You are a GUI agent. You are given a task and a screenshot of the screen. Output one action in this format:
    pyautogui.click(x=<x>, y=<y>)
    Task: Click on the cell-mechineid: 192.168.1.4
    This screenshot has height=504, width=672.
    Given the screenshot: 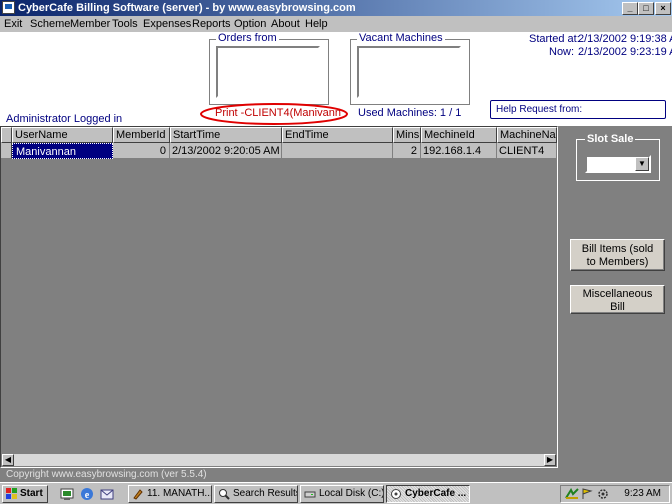 What is the action you would take?
    pyautogui.click(x=459, y=151)
    